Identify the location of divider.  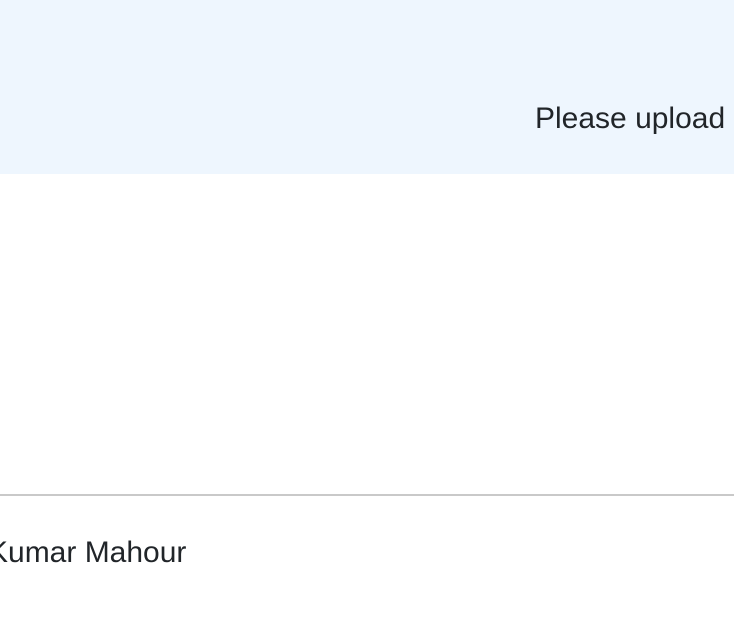
(367, 495).